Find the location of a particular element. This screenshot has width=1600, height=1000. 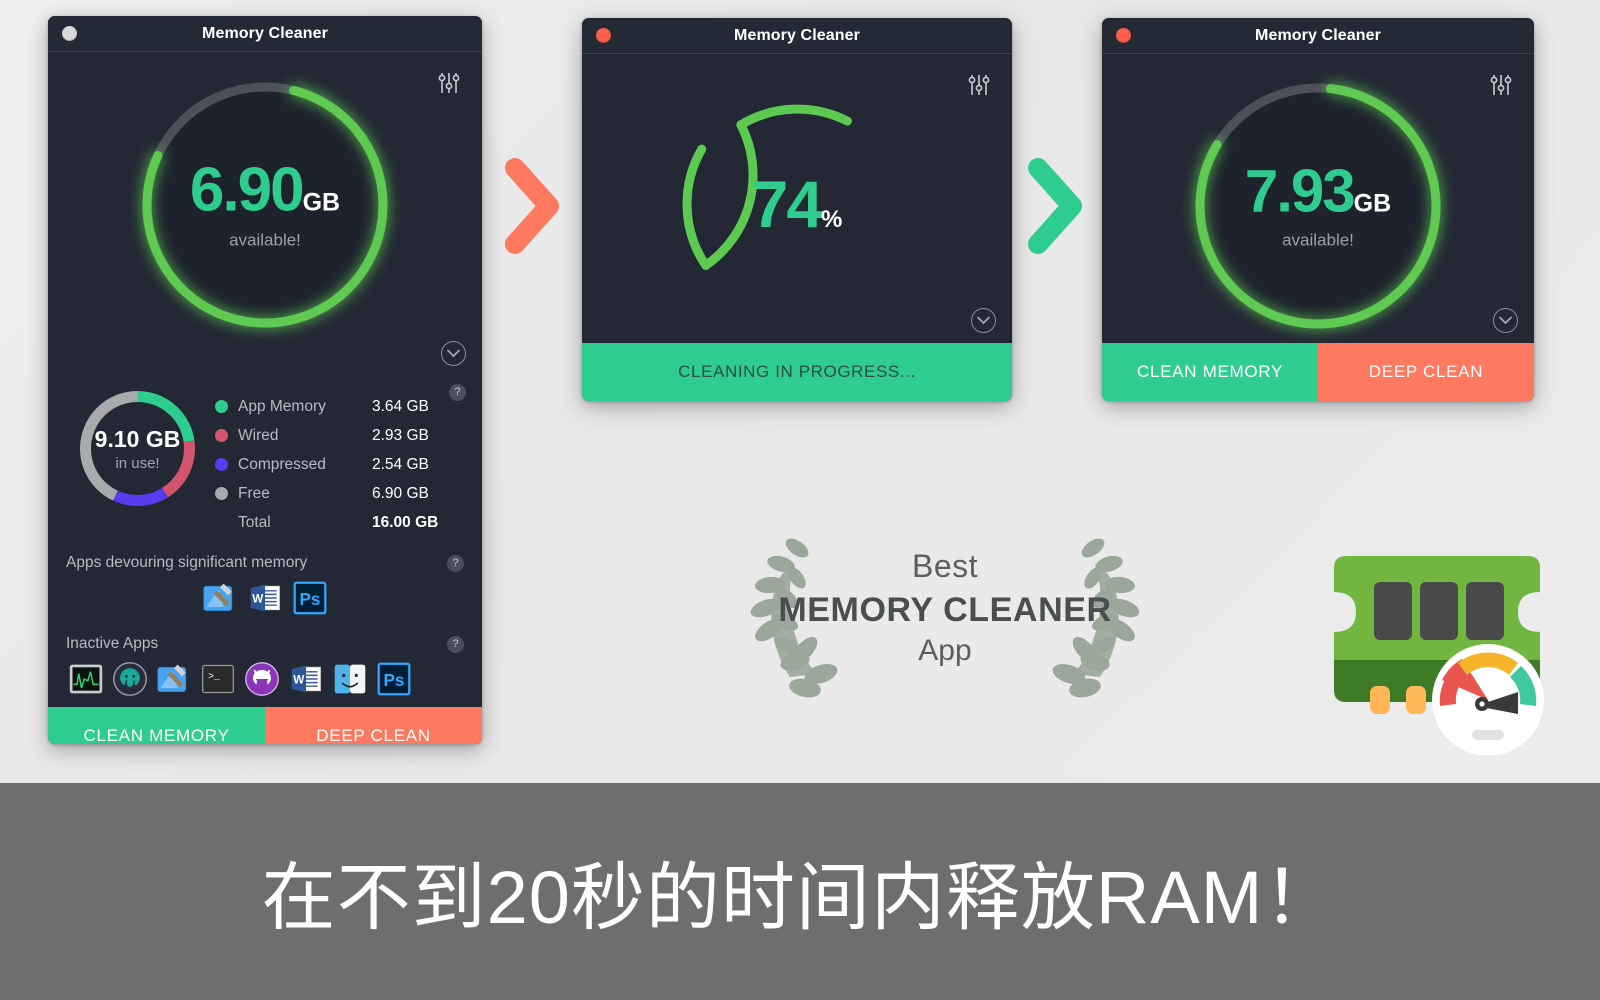

legend-row: Wired 2.93 GB is located at coordinates (339, 435).